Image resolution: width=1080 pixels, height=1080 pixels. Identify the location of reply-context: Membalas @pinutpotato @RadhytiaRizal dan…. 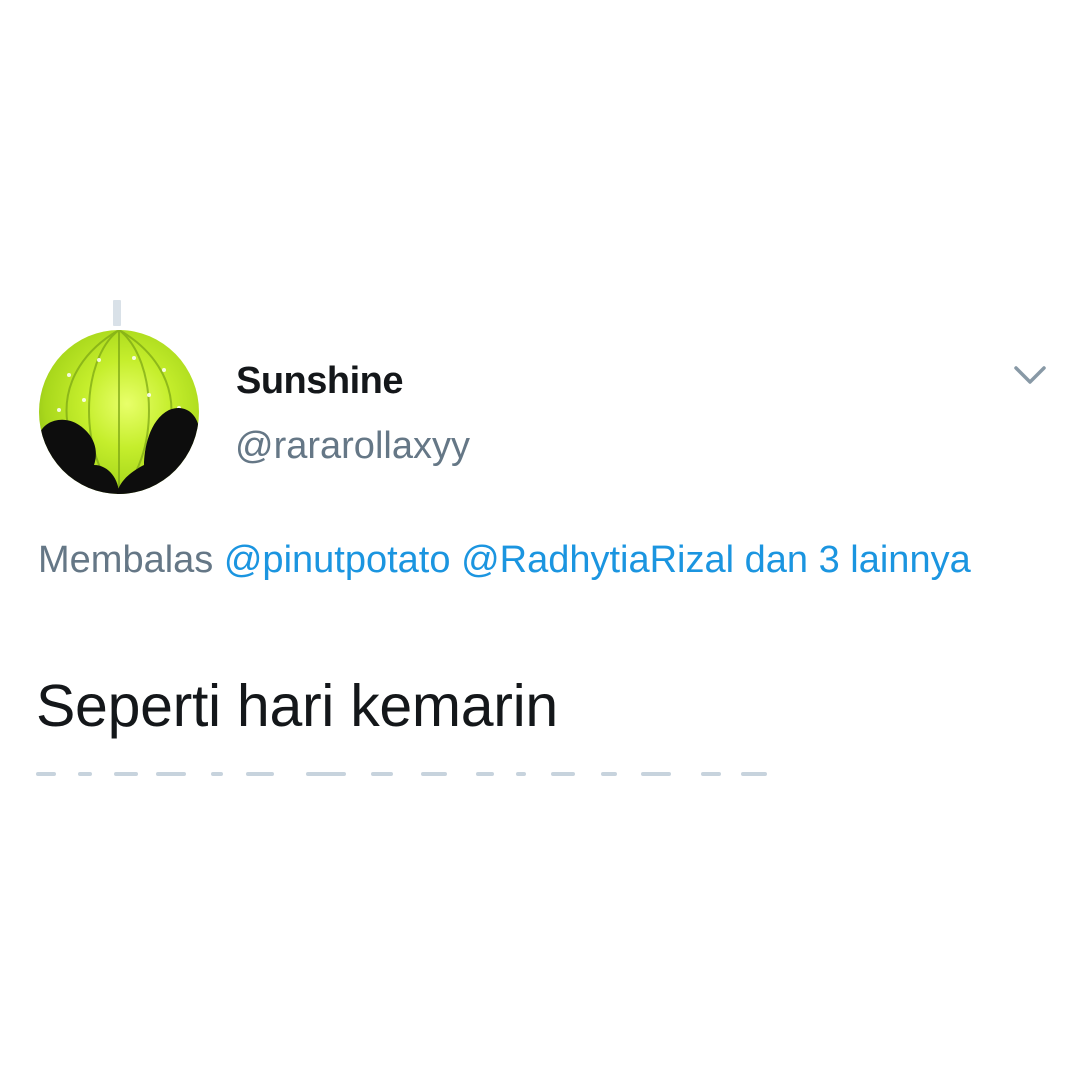
(518, 560).